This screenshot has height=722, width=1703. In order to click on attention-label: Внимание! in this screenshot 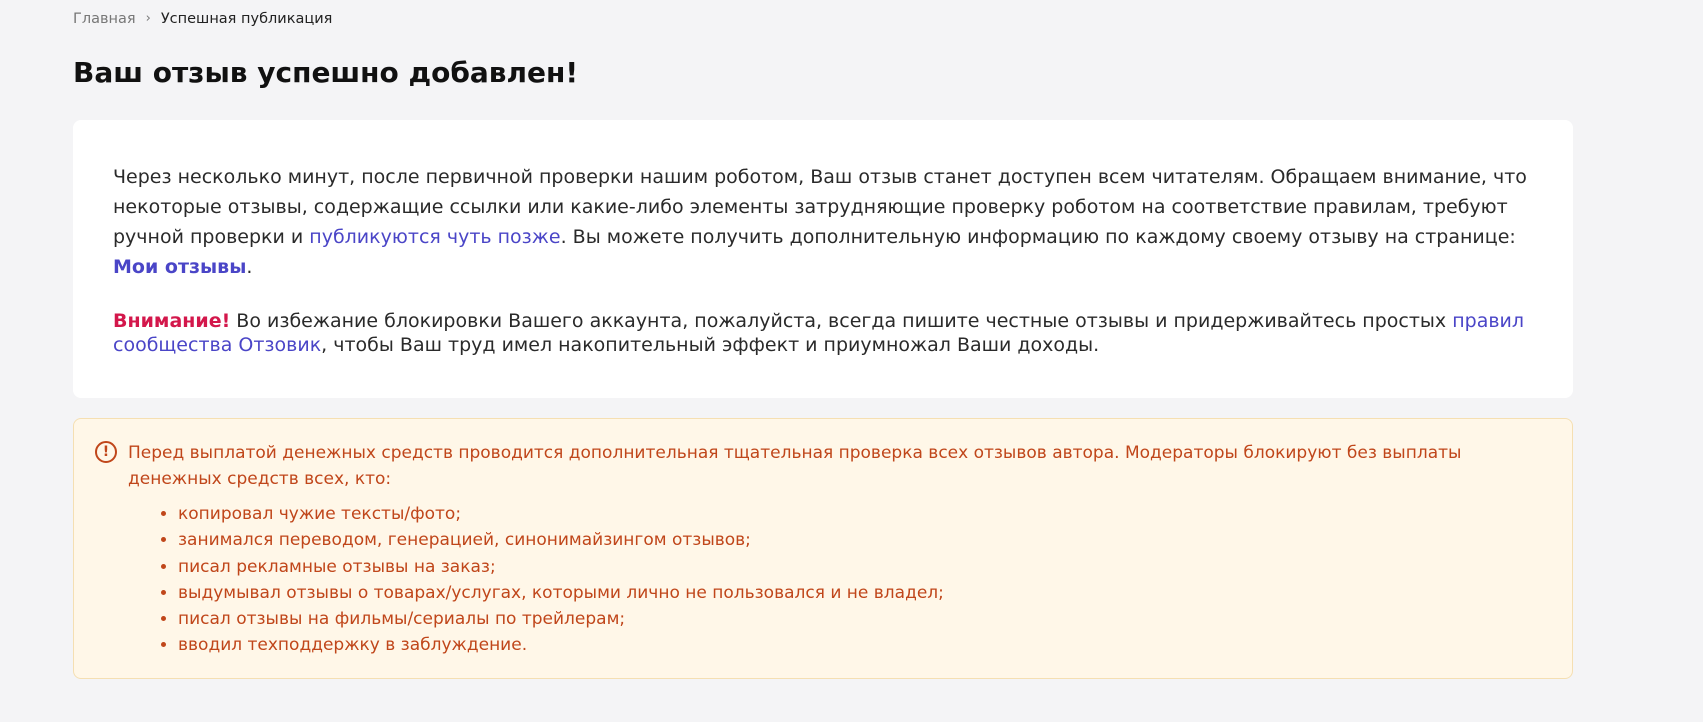, I will do `click(172, 321)`.